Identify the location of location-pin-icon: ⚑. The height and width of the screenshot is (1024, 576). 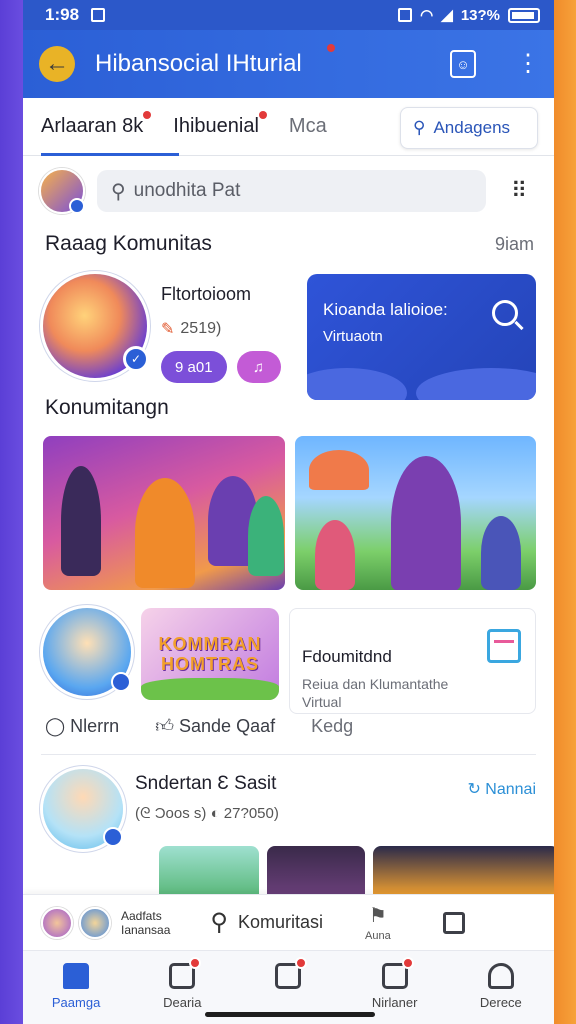
(377, 916).